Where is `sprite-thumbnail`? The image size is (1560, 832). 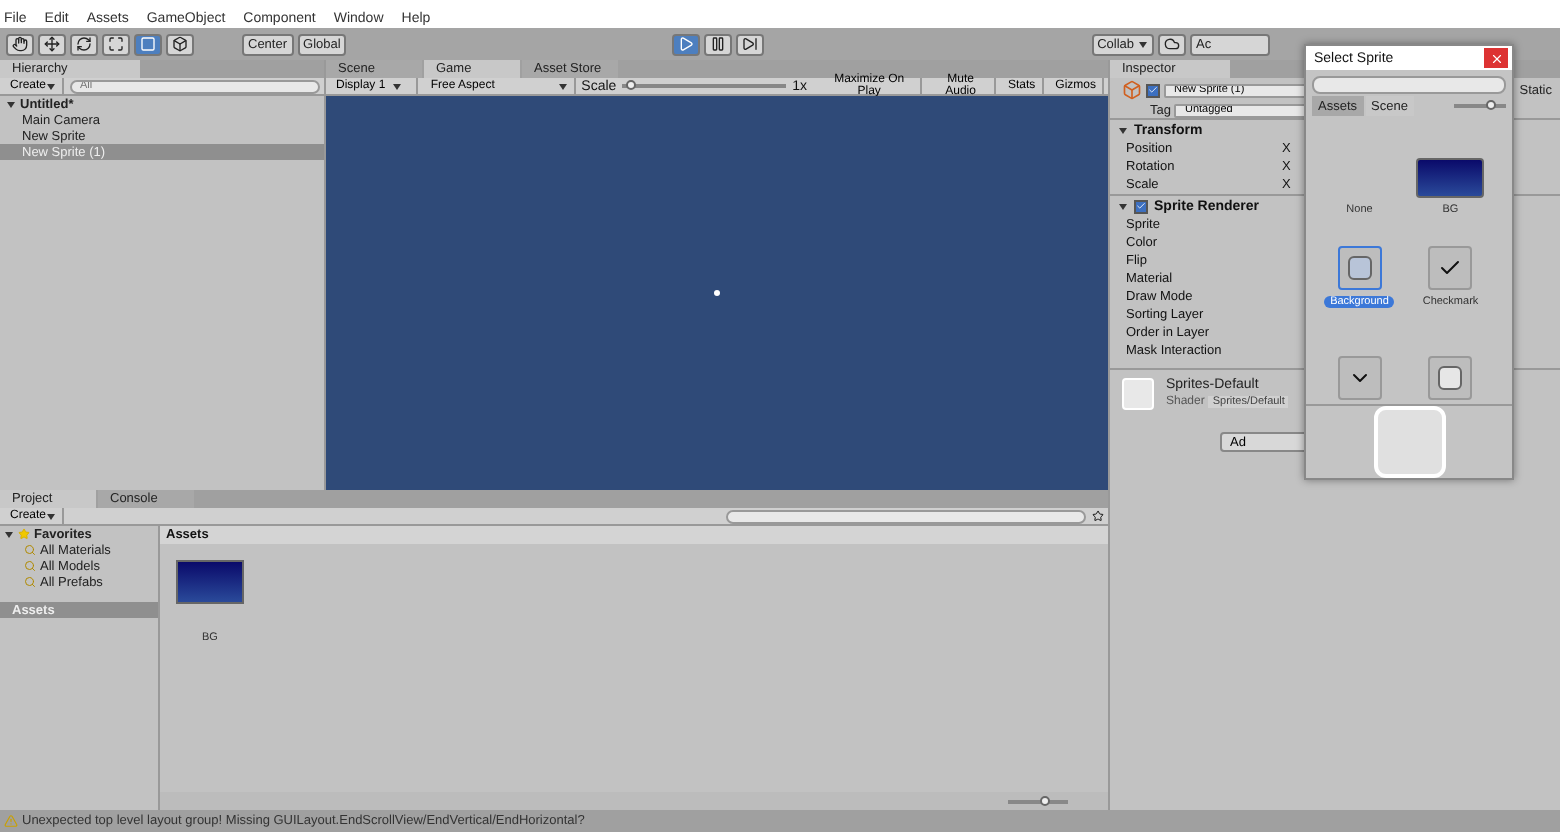 sprite-thumbnail is located at coordinates (210, 582).